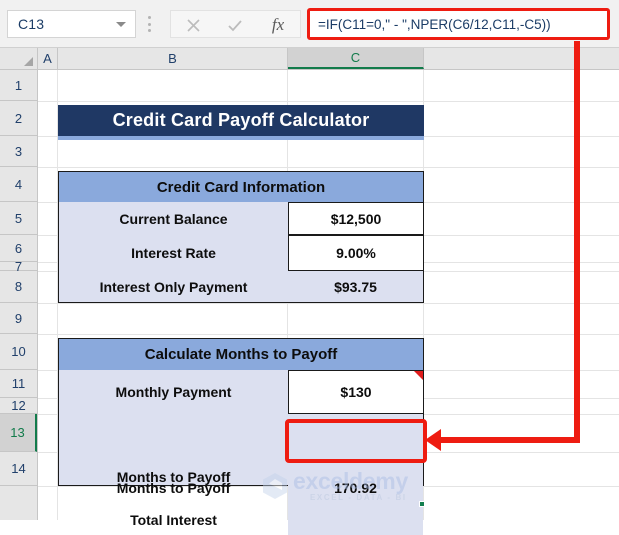  What do you see at coordinates (28, 61) in the screenshot?
I see `select-all-triangle-icon` at bounding box center [28, 61].